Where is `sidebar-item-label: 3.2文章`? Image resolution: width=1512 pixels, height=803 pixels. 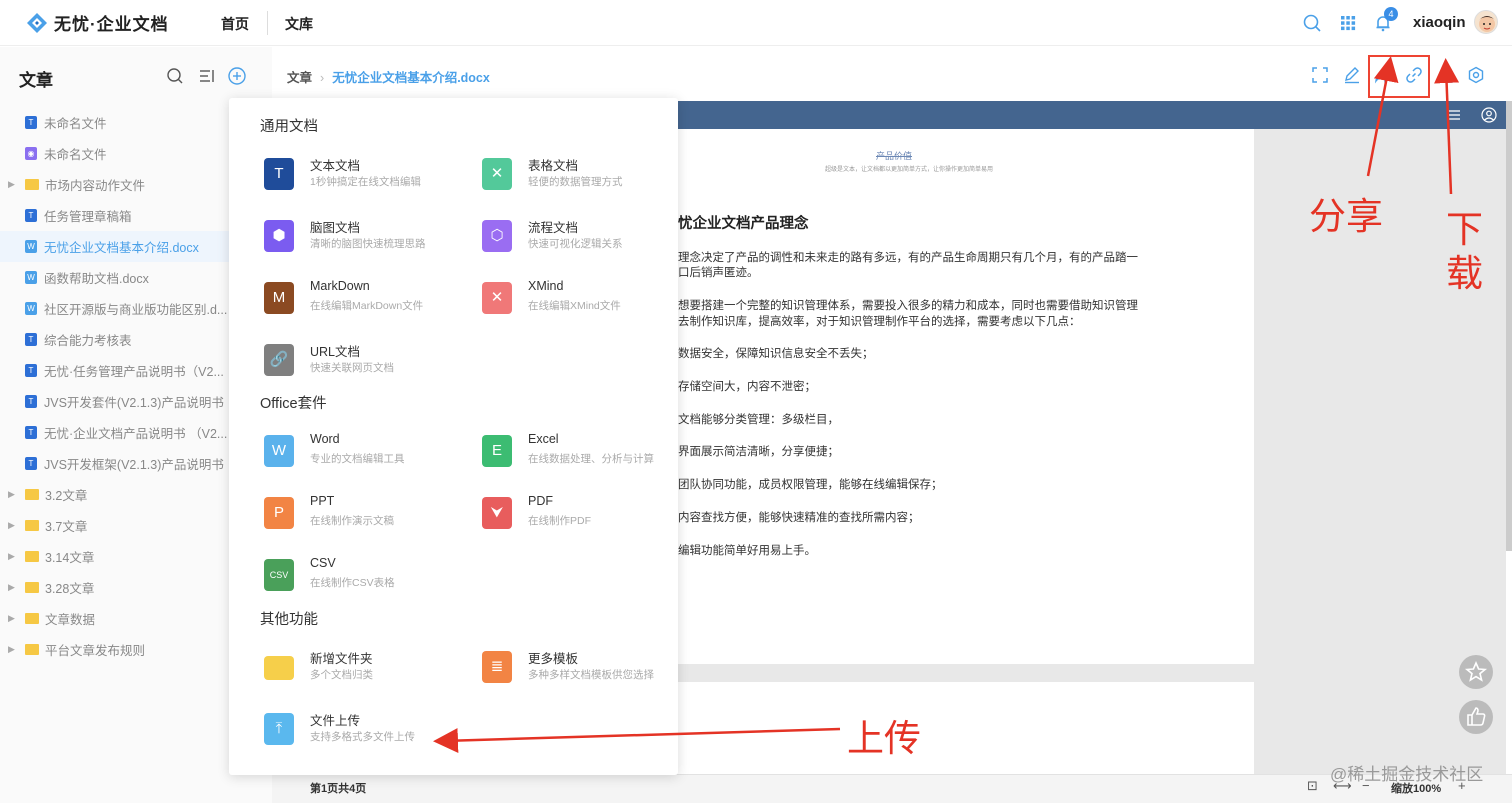
sidebar-item-label: 3.2文章 is located at coordinates (66, 496).